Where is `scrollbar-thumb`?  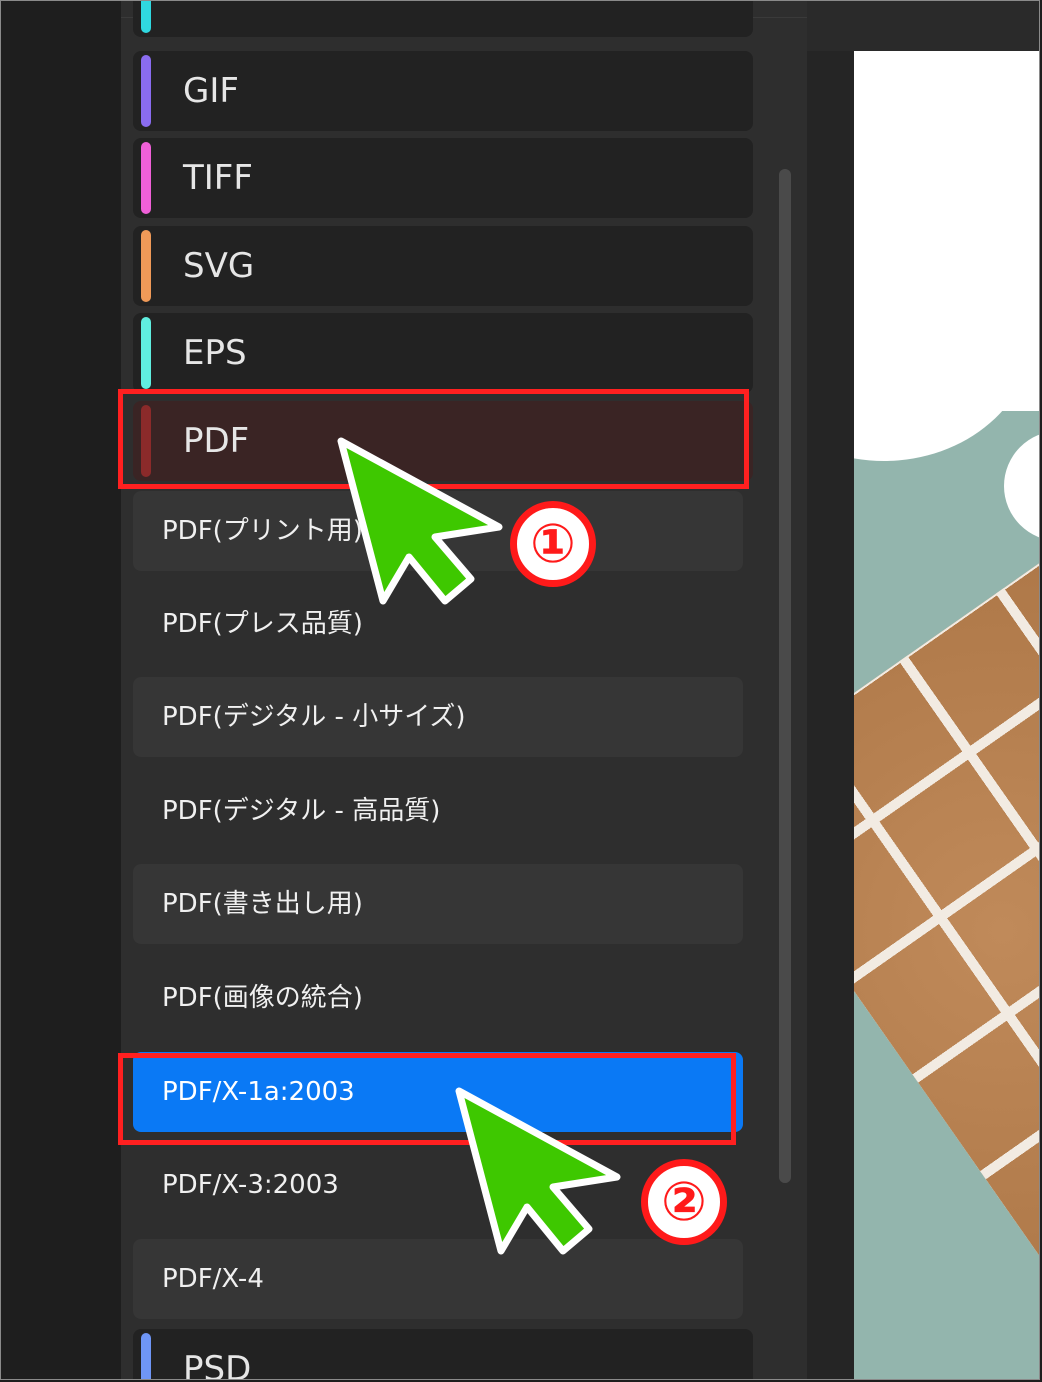
scrollbar-thumb is located at coordinates (785, 676).